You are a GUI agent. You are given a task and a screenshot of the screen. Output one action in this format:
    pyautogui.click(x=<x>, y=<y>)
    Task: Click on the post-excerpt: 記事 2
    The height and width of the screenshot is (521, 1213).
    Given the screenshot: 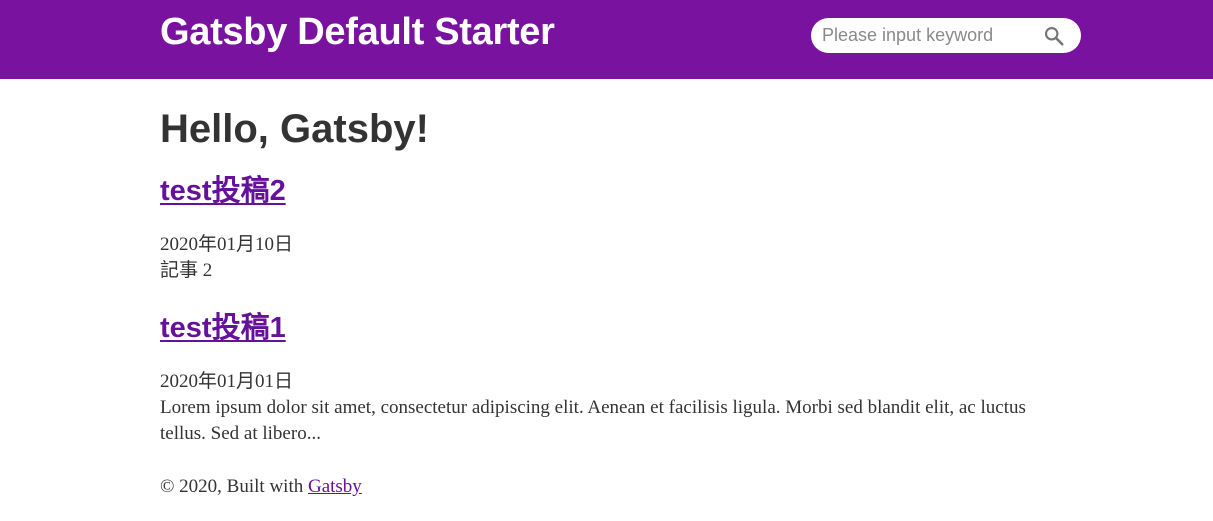 What is the action you would take?
    pyautogui.click(x=186, y=270)
    